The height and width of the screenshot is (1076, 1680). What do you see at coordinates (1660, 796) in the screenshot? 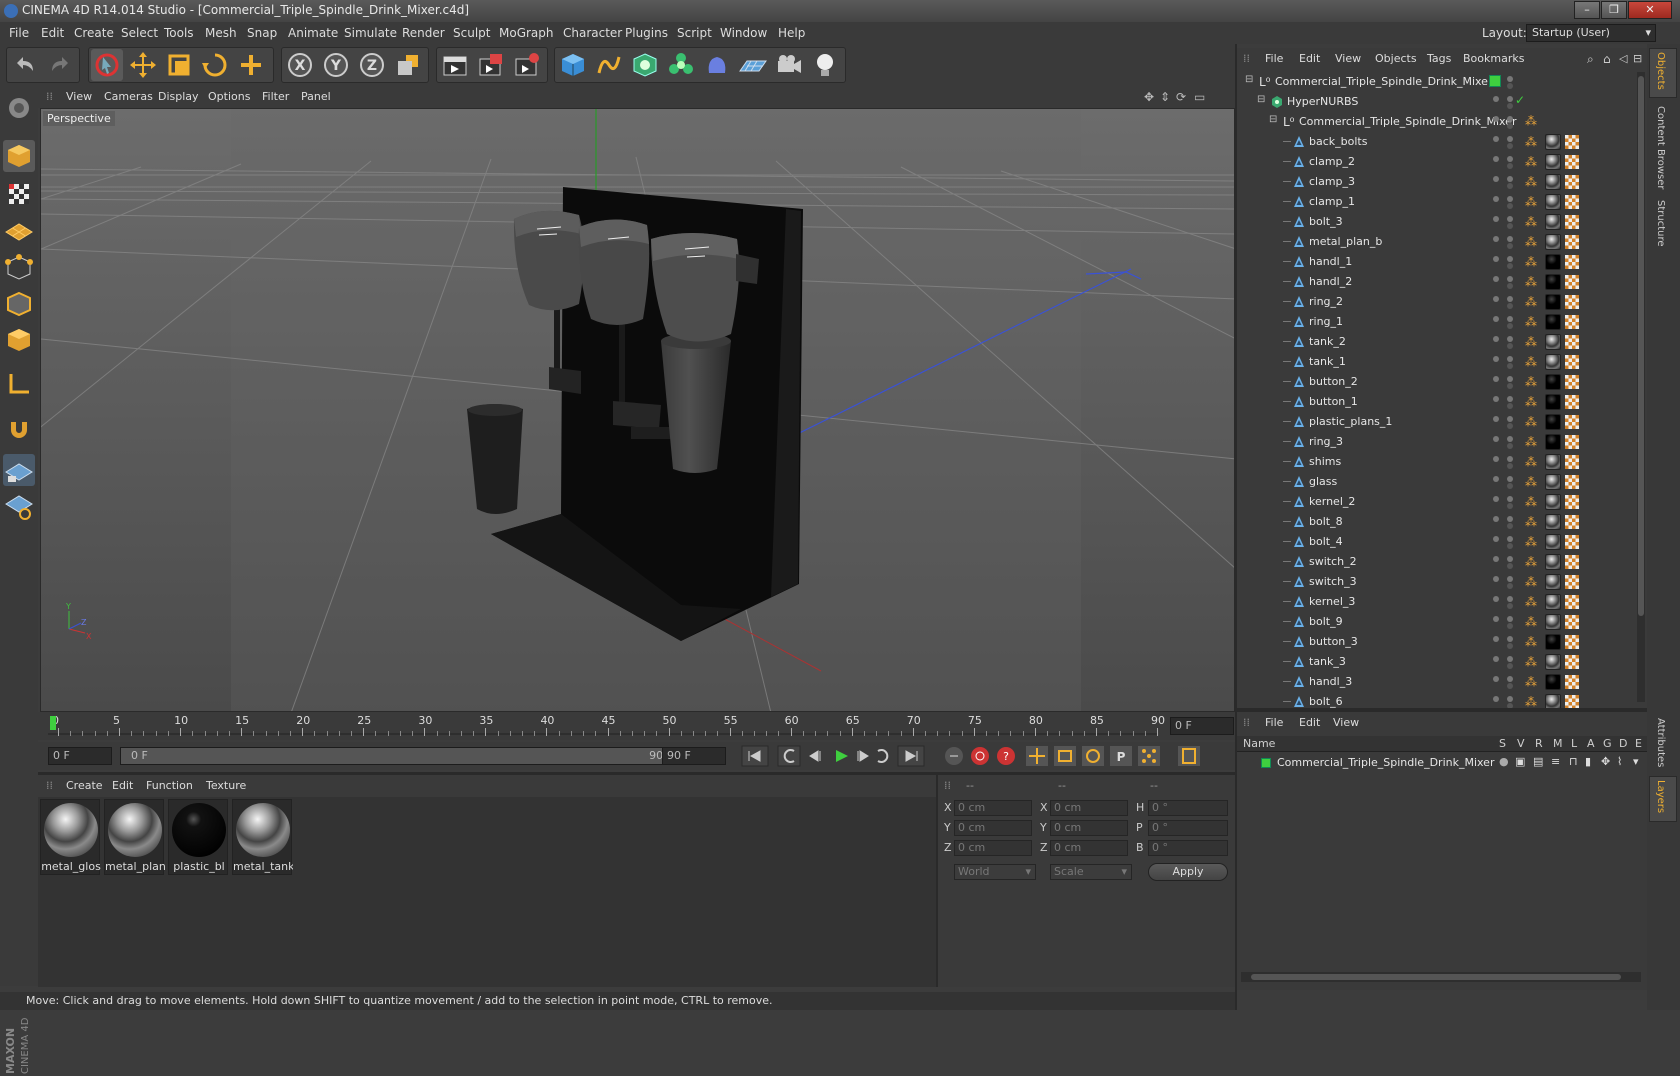
I see `tab-layers: Layers` at bounding box center [1660, 796].